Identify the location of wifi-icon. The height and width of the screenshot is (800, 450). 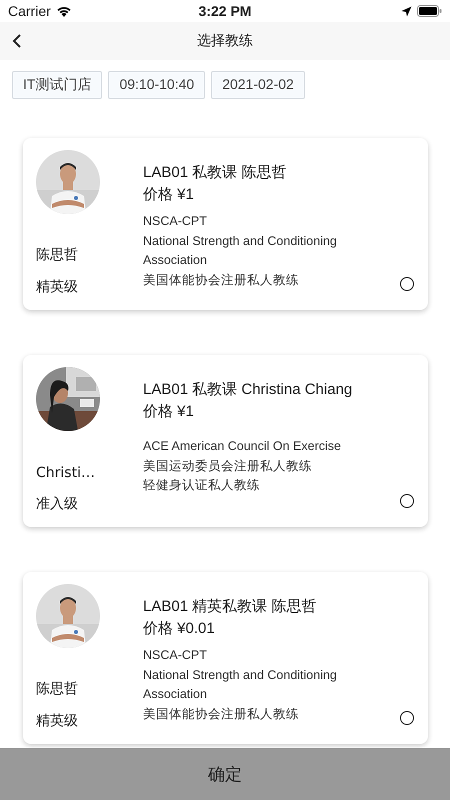
(64, 11).